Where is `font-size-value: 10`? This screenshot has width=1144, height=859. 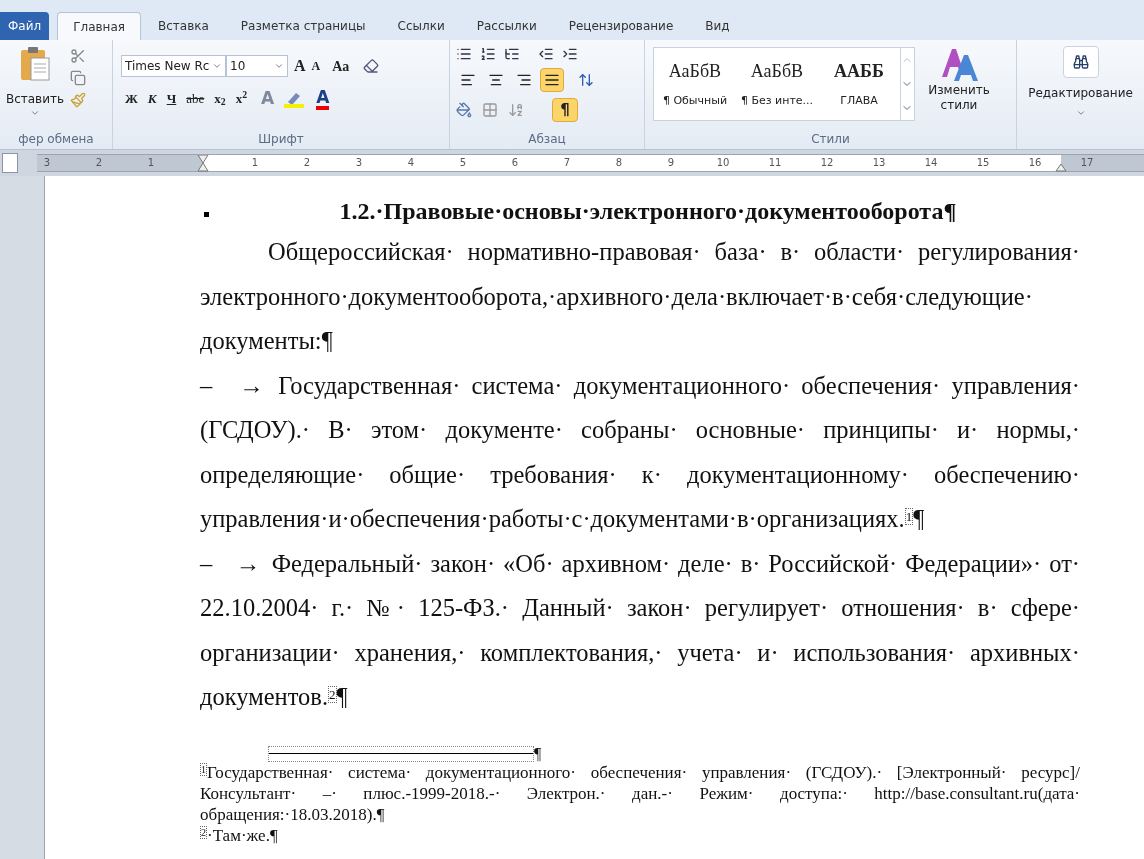
font-size-value: 10 is located at coordinates (238, 66).